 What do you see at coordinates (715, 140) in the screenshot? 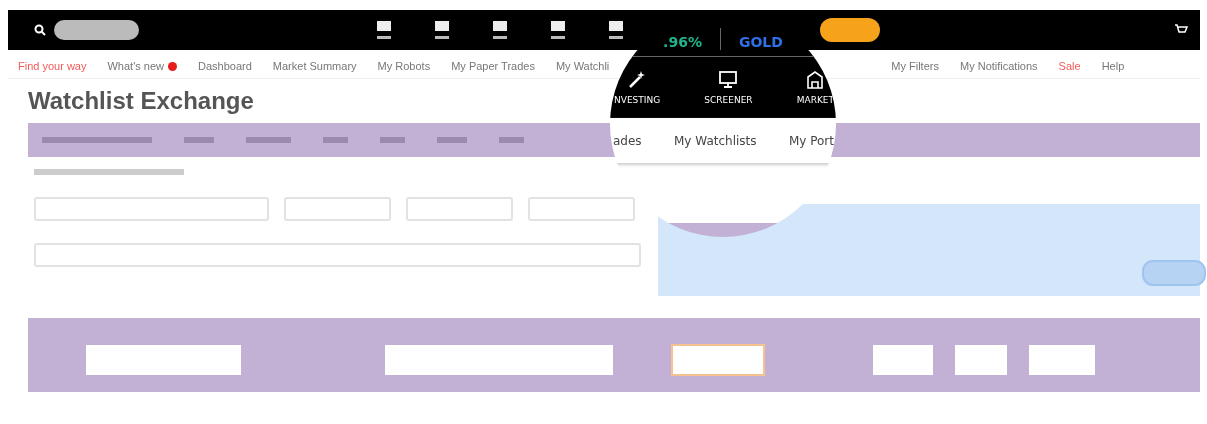
I see `nav-link: My Watchlists` at bounding box center [715, 140].